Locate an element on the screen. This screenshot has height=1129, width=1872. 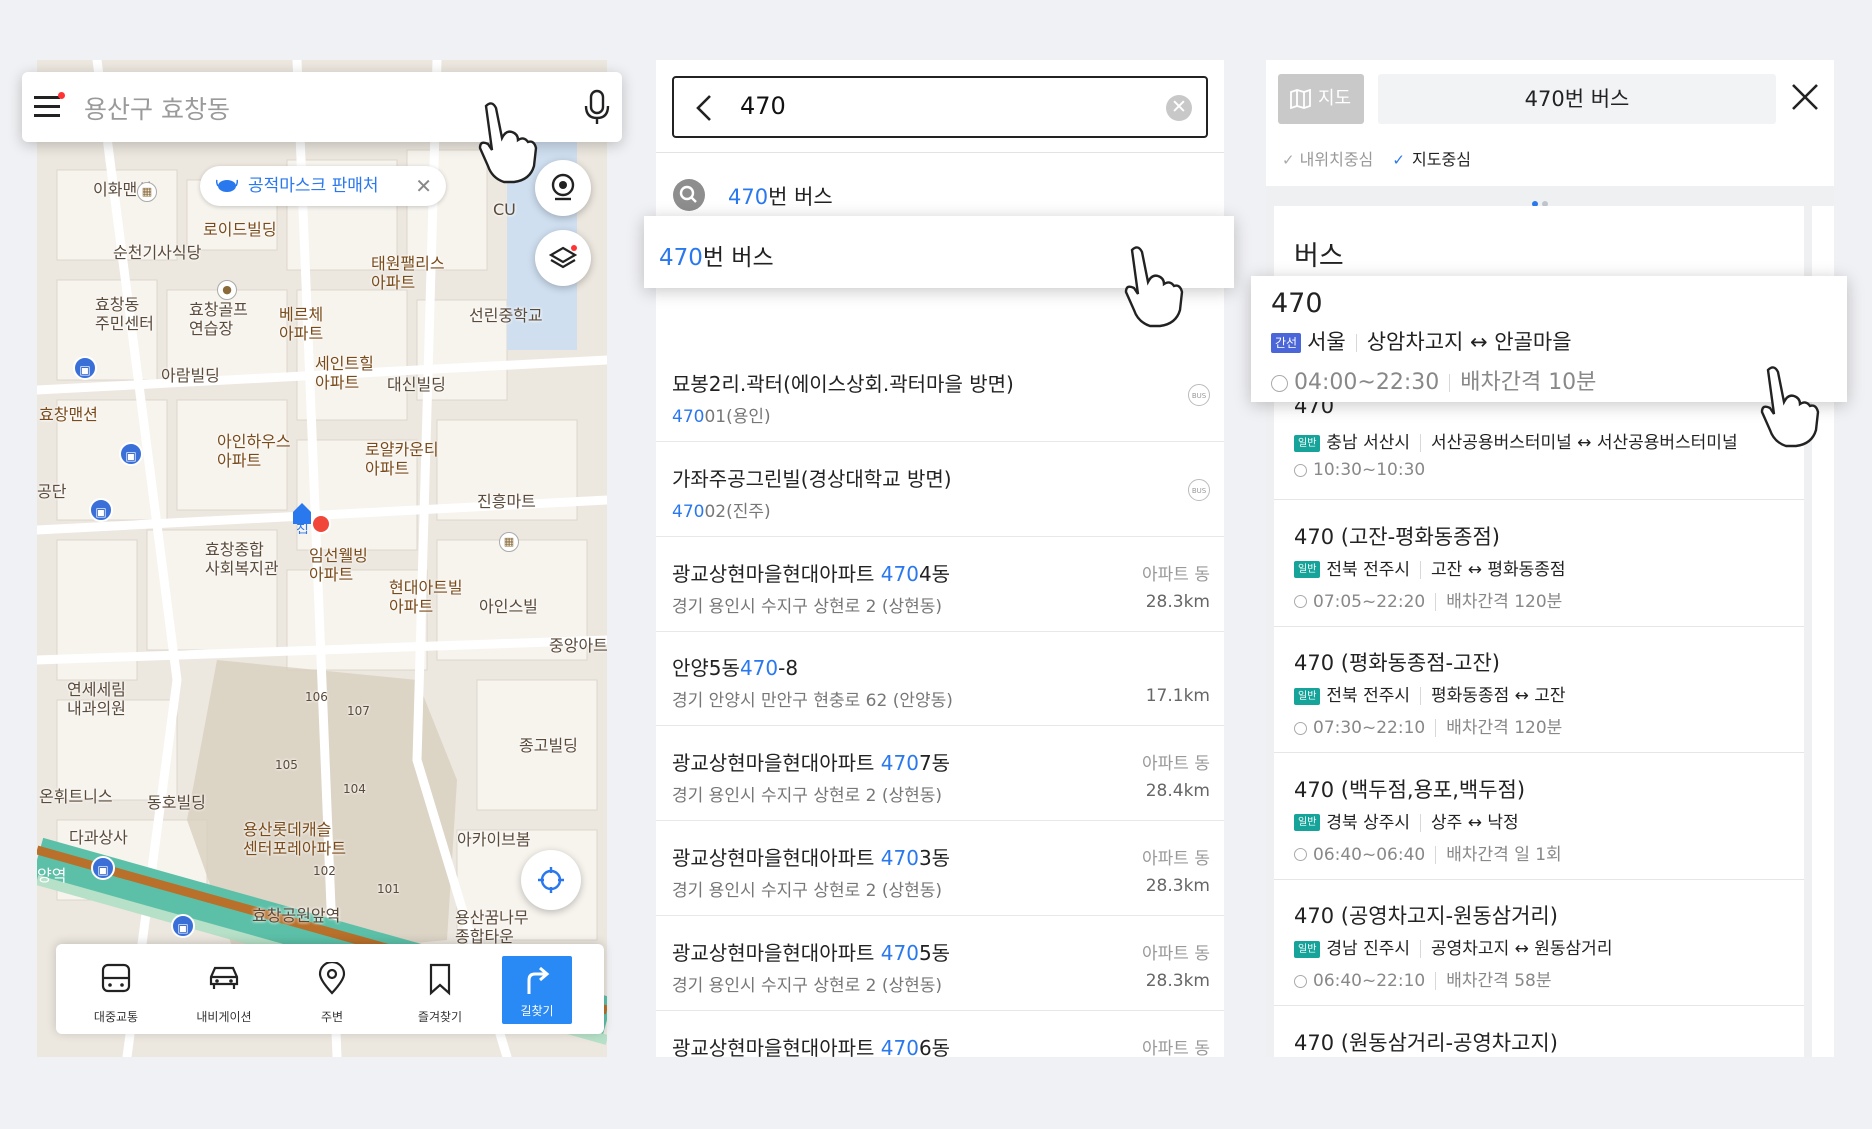
route-info: 간선 서울 상암차고지 ↔ 안골마을 is located at coordinates (1421, 341).